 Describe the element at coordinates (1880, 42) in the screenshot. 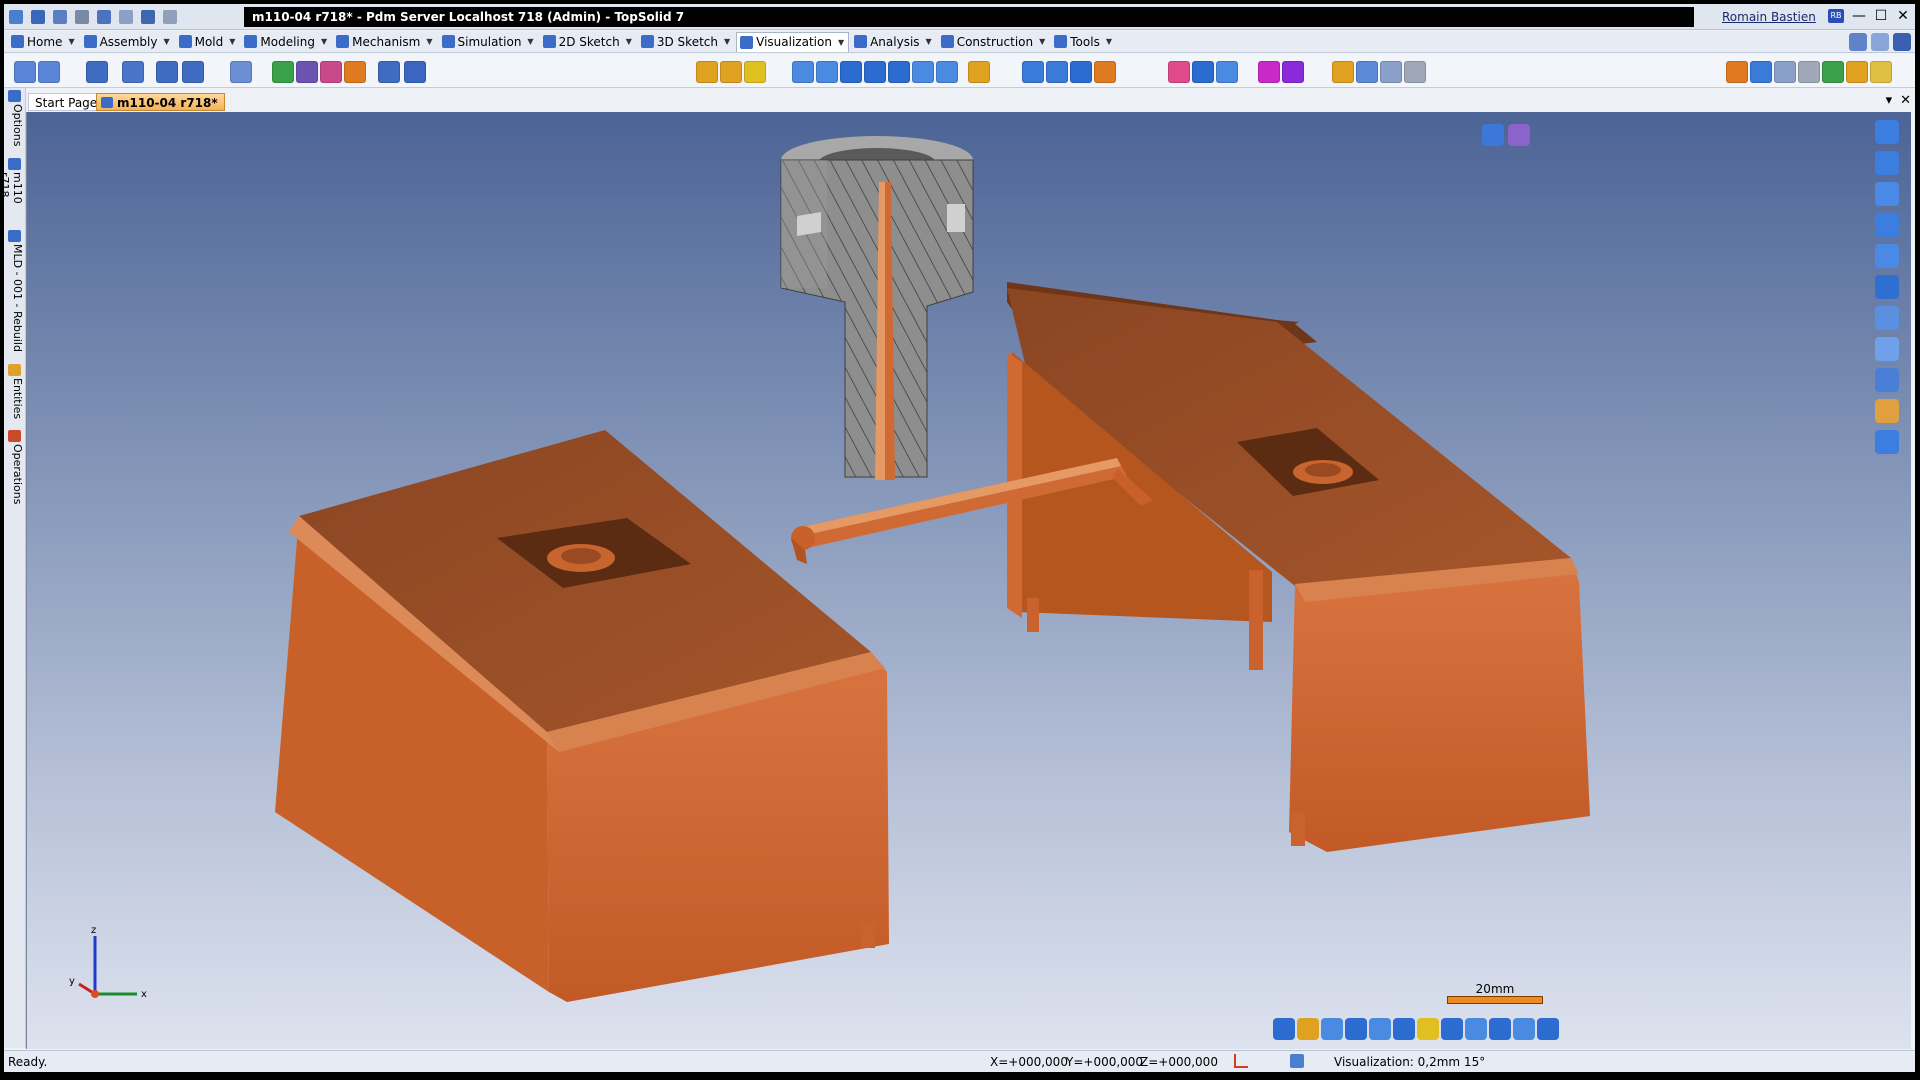

I see `search-icon` at that location.